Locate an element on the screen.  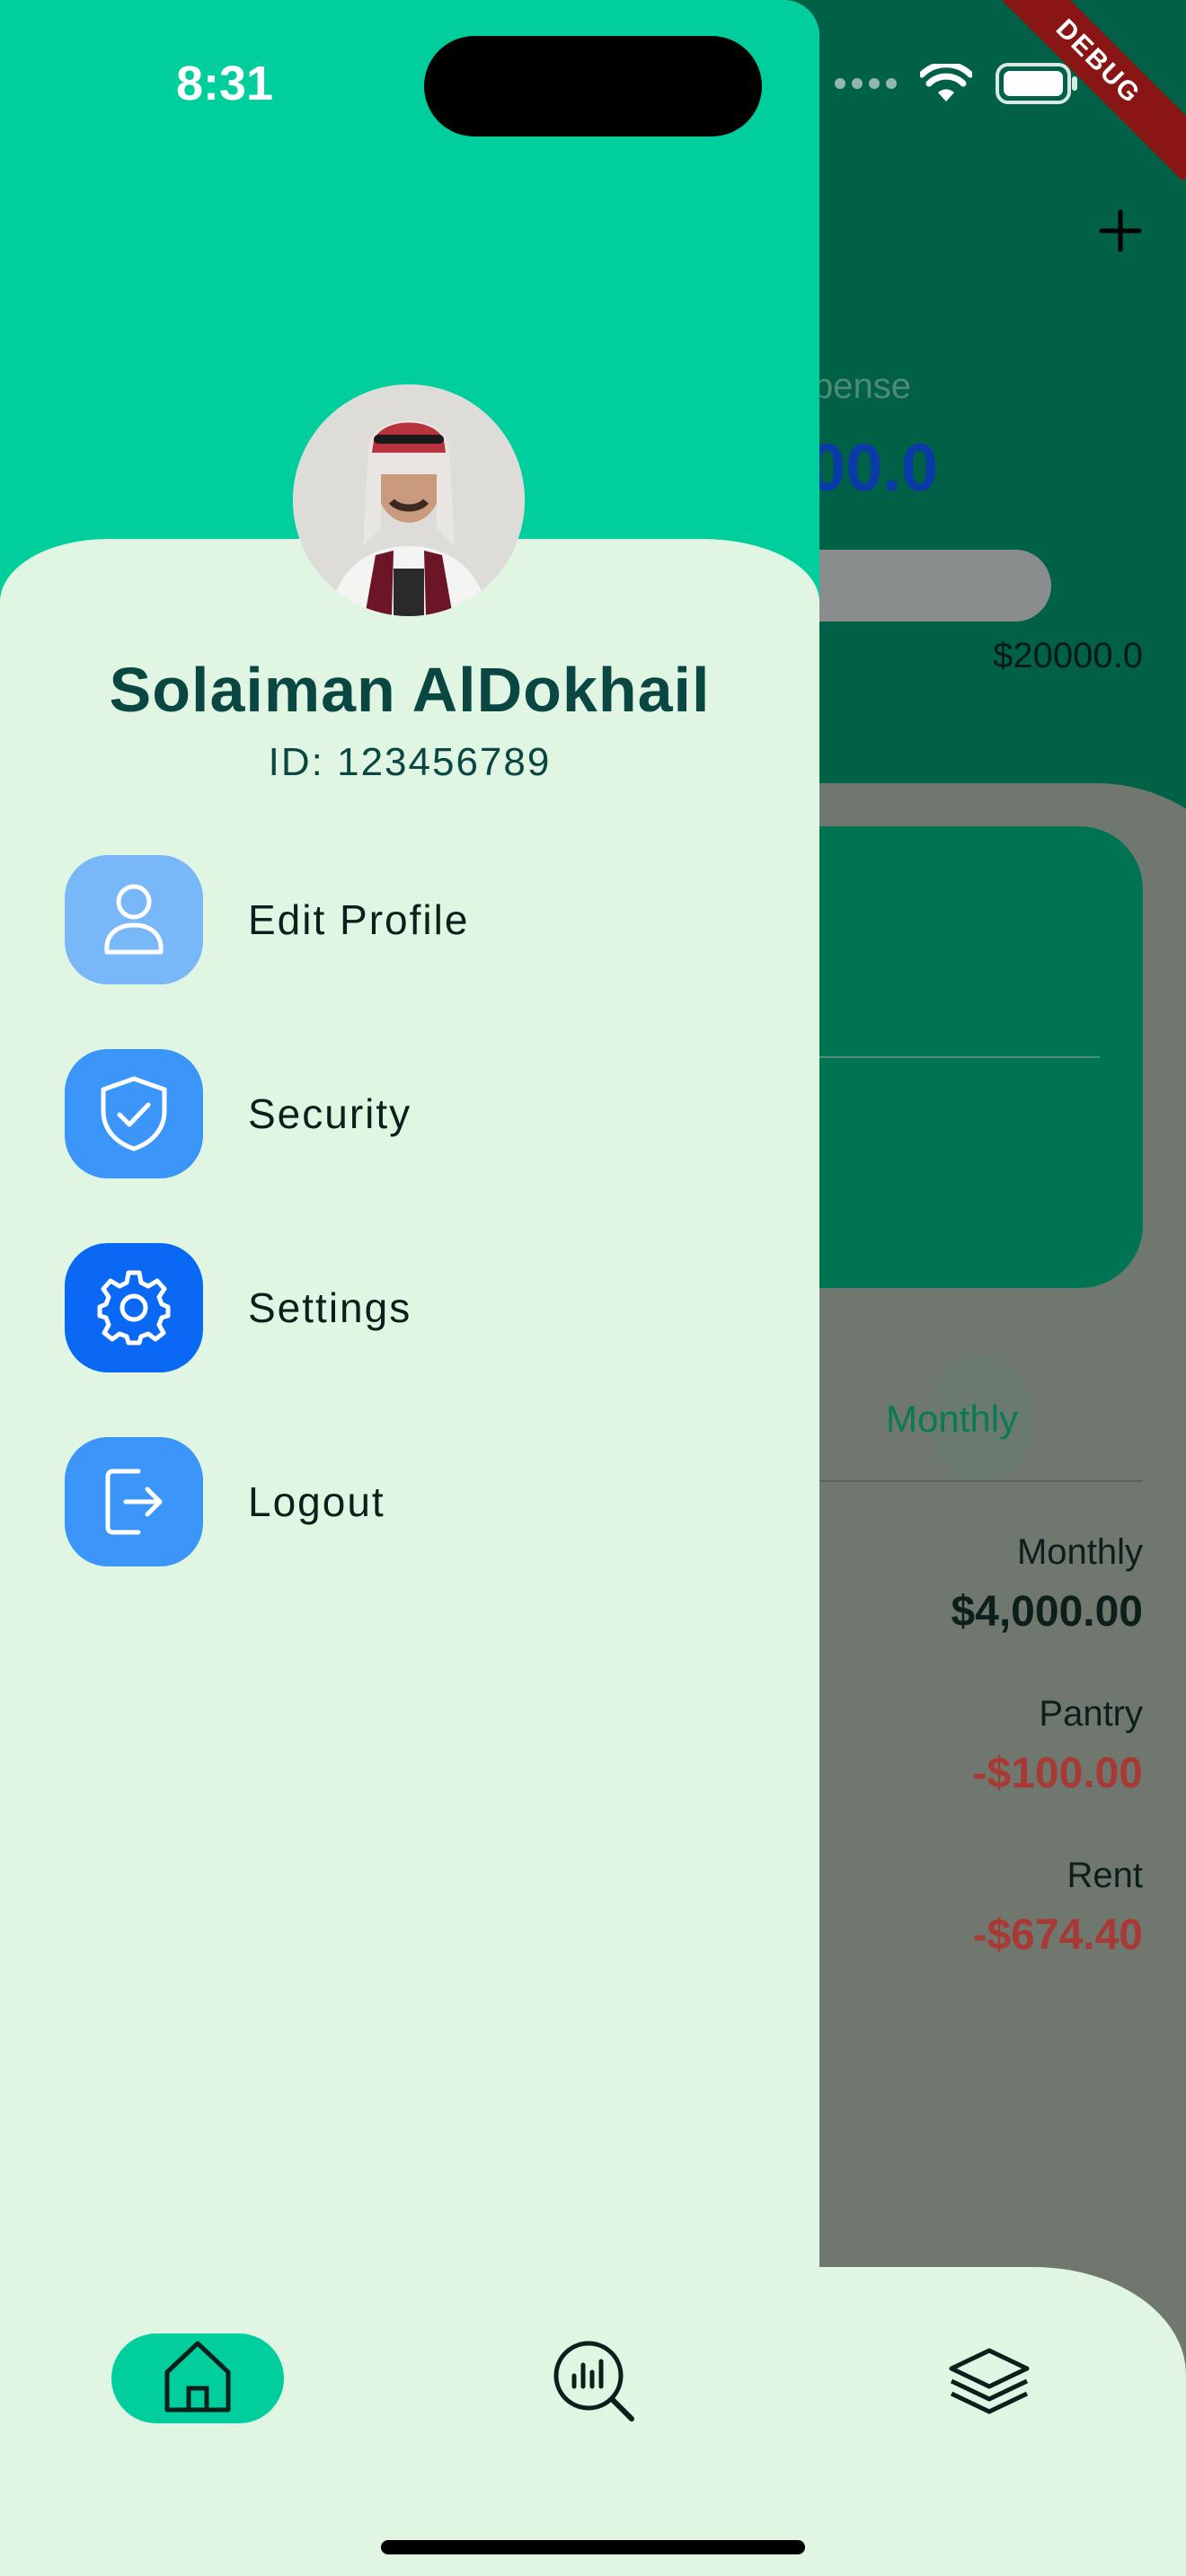
logout-icon is located at coordinates (134, 1501).